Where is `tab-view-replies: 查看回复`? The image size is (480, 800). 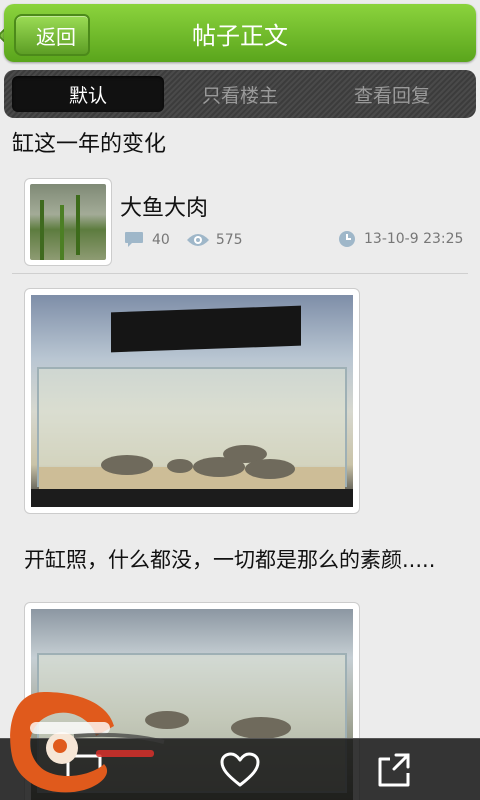
tab-view-replies: 查看回复 is located at coordinates (392, 94).